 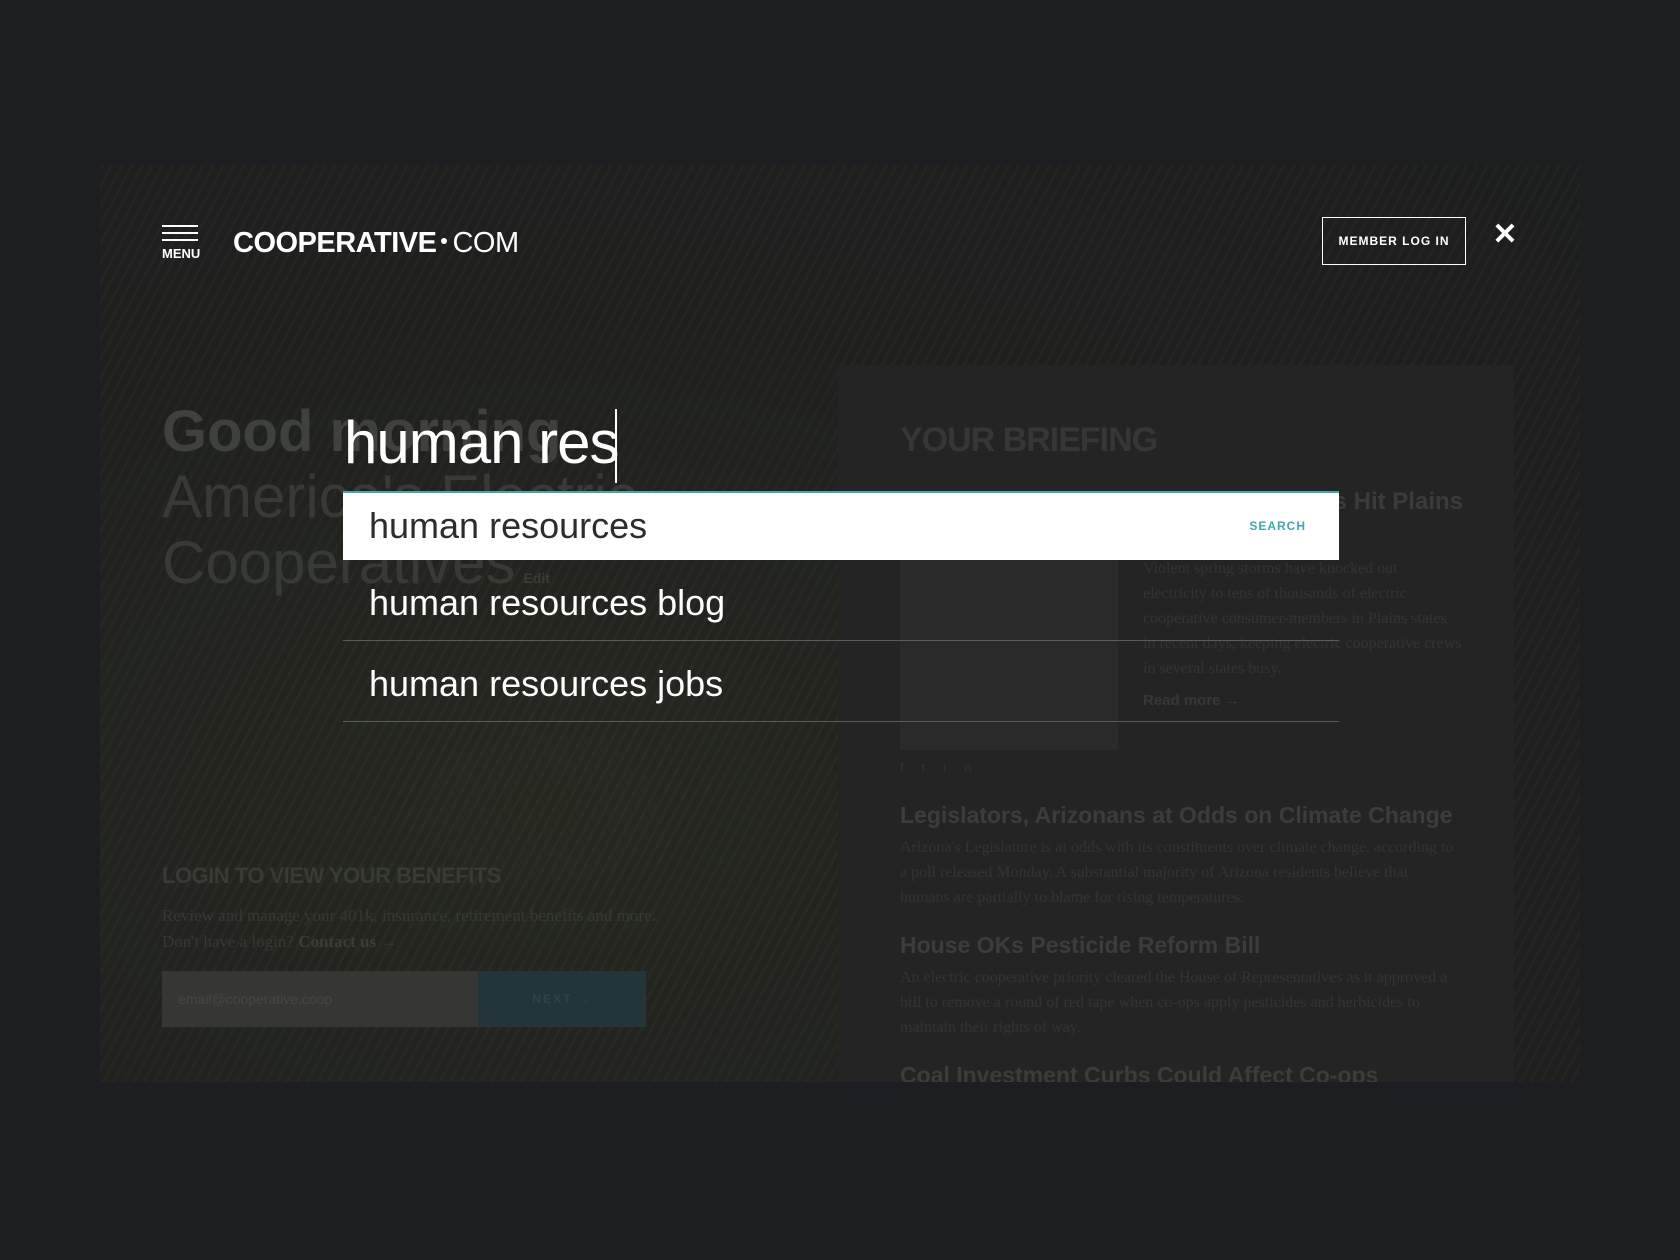 What do you see at coordinates (841, 681) in the screenshot?
I see `suggestion-item: human resources jobs` at bounding box center [841, 681].